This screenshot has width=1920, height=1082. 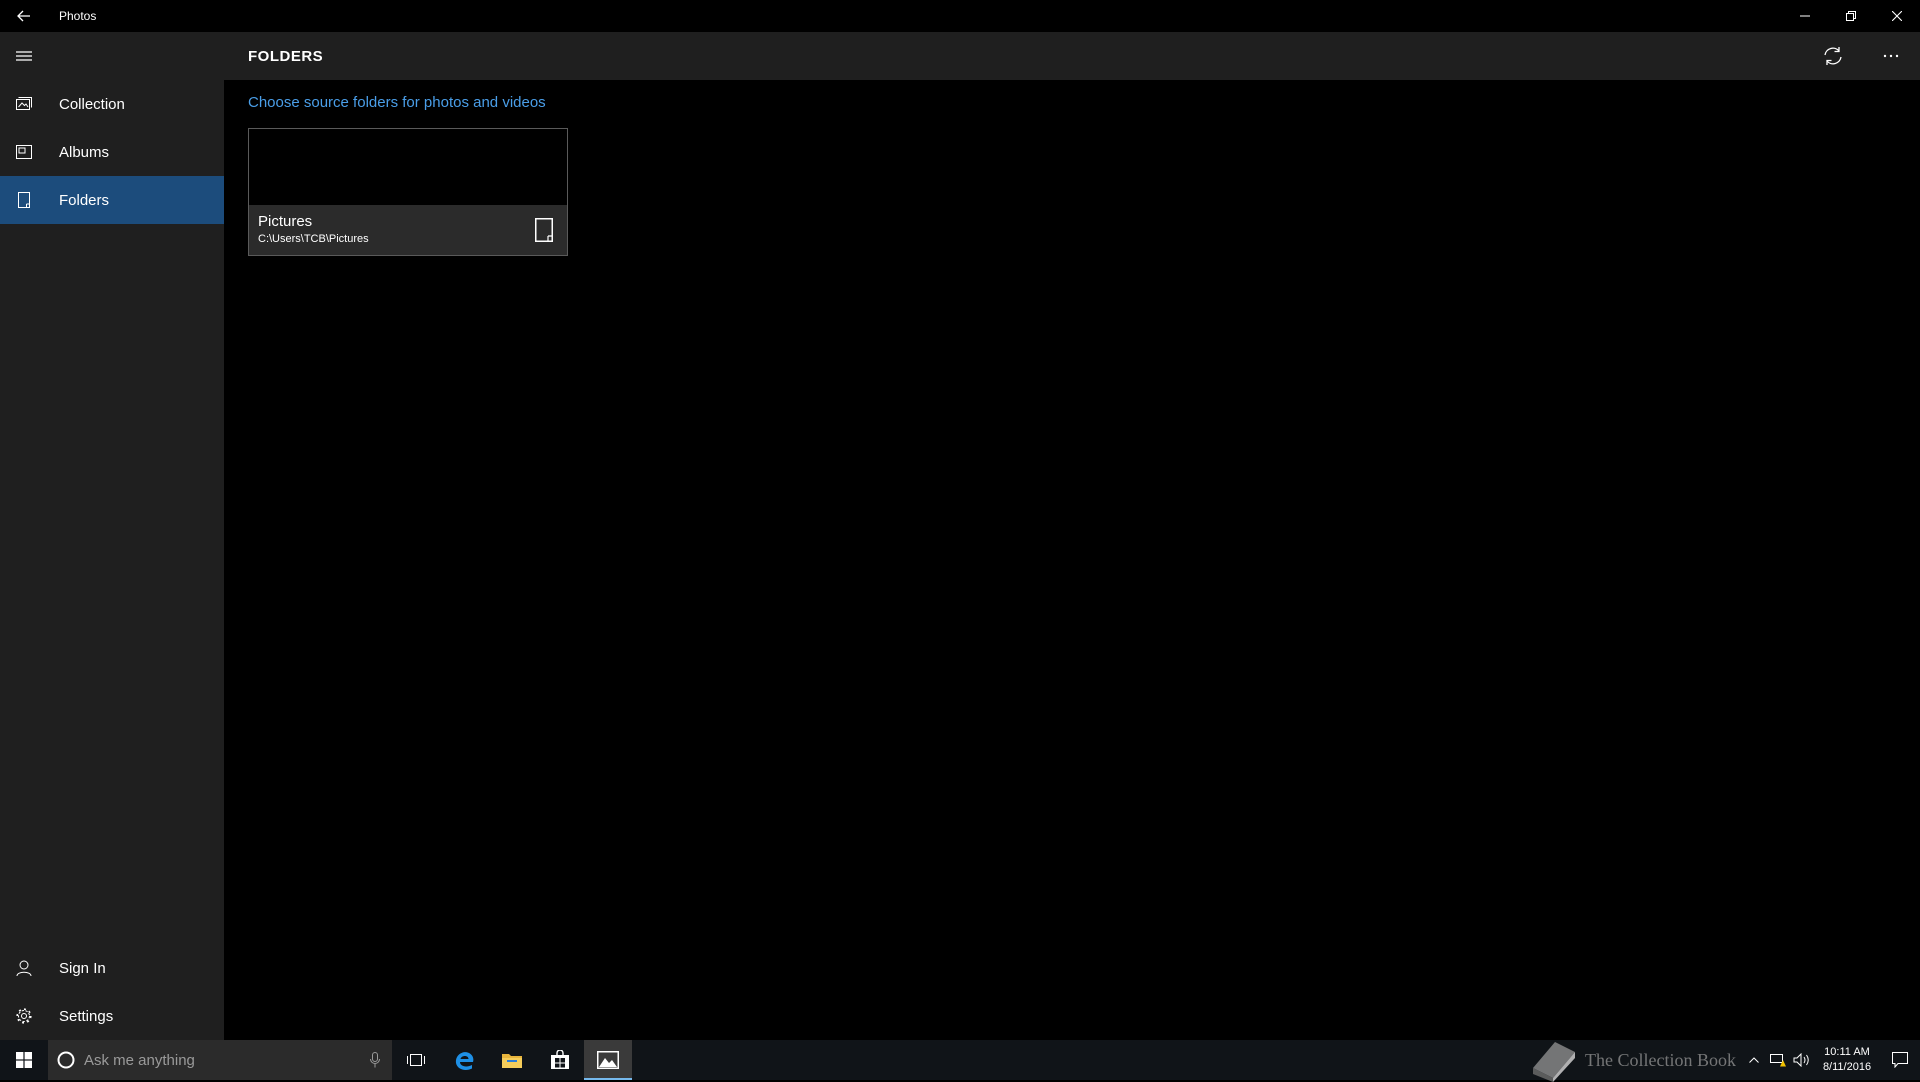 I want to click on sidebar-item-collection: Collection, so click(x=112, y=104).